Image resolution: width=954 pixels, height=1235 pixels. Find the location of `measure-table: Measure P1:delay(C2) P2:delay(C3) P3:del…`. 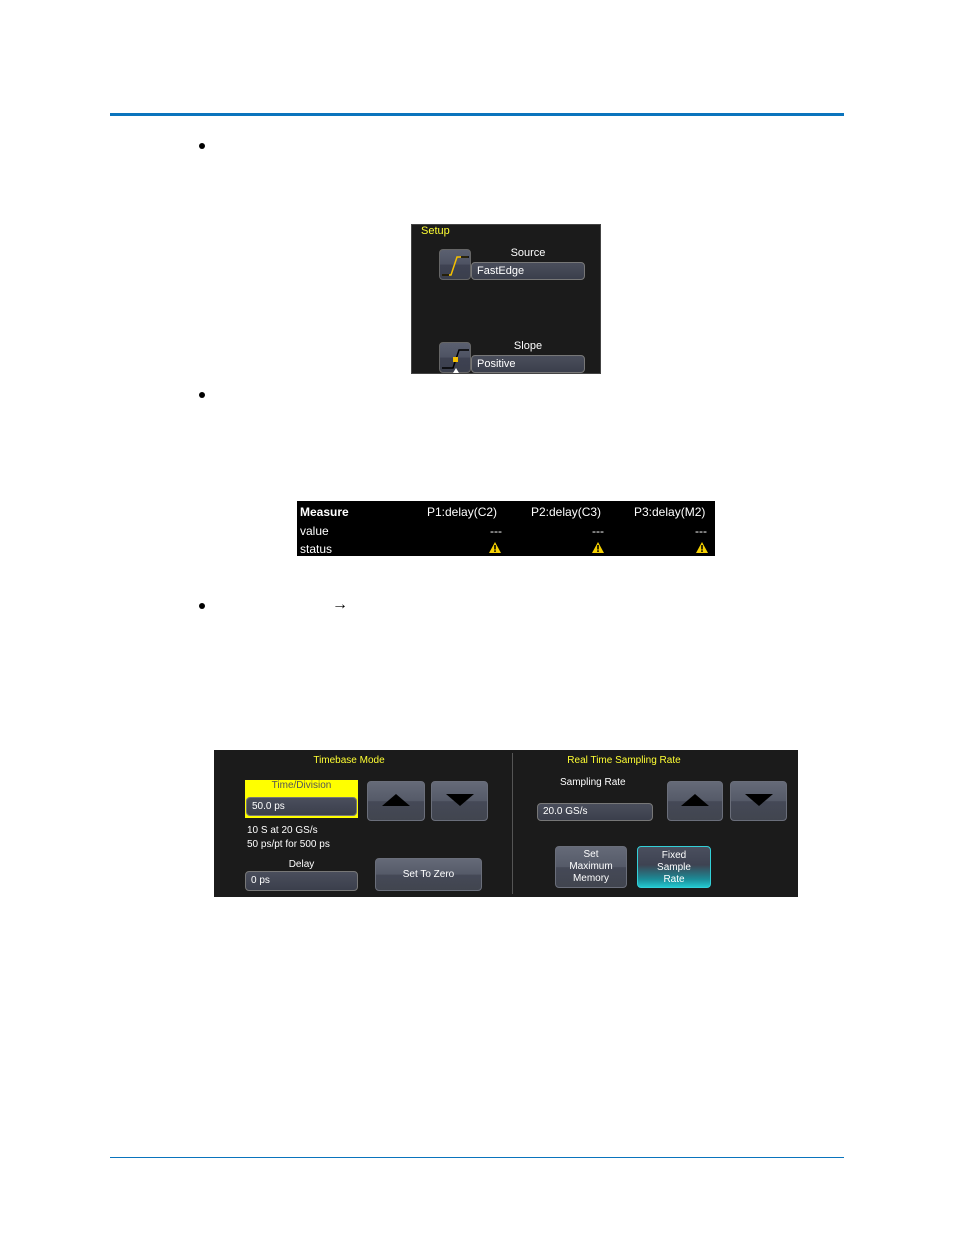

measure-table: Measure P1:delay(C2) P2:delay(C3) P3:del… is located at coordinates (506, 528).